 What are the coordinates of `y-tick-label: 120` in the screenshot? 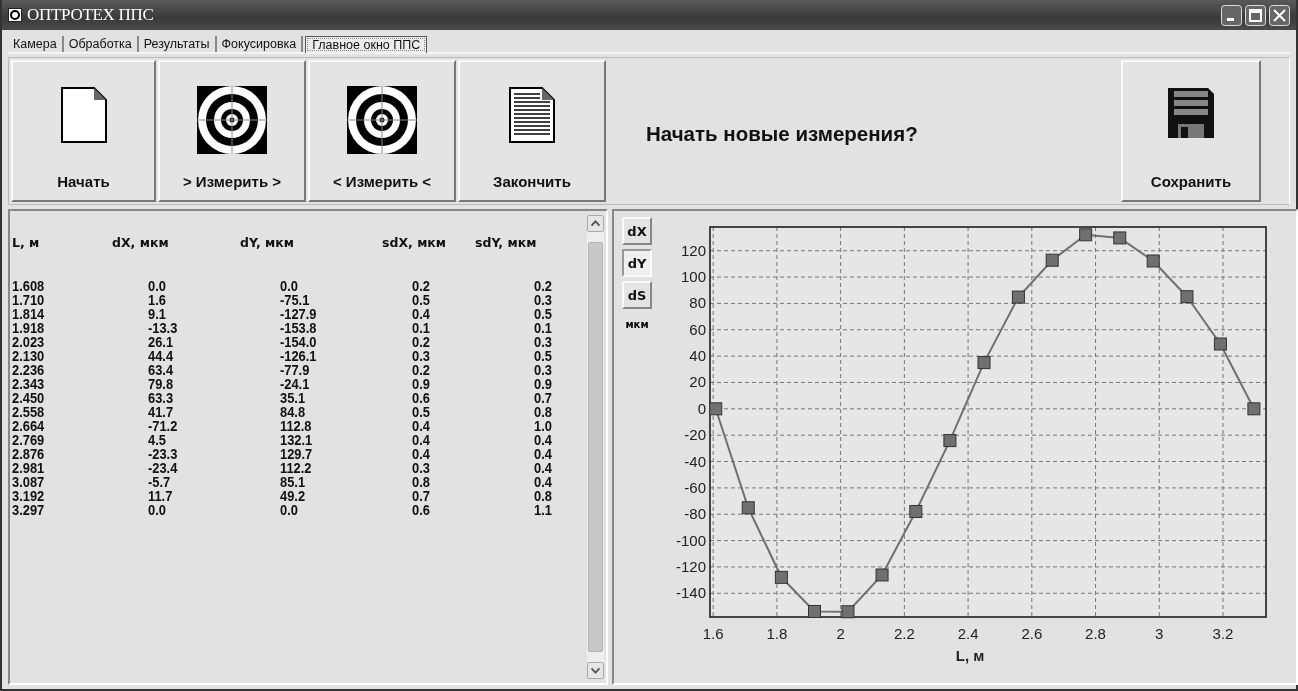 It's located at (693, 250).